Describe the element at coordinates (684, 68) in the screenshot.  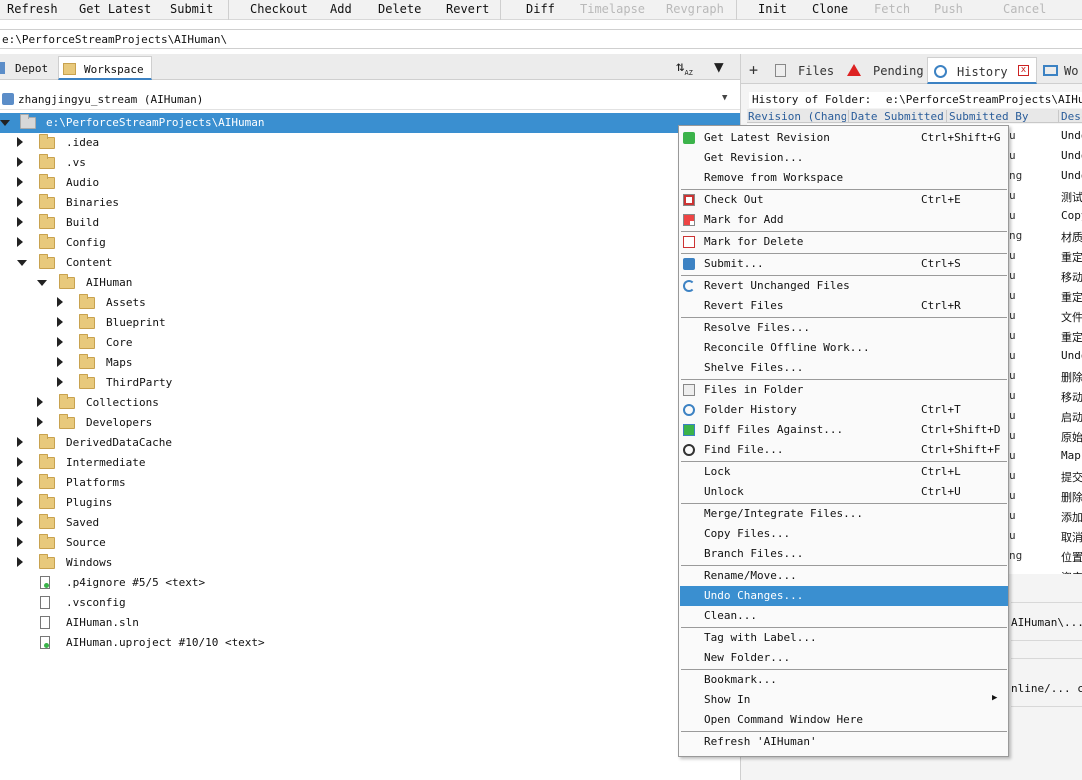
I see `sort-az-icon: ⇅AZ` at that location.